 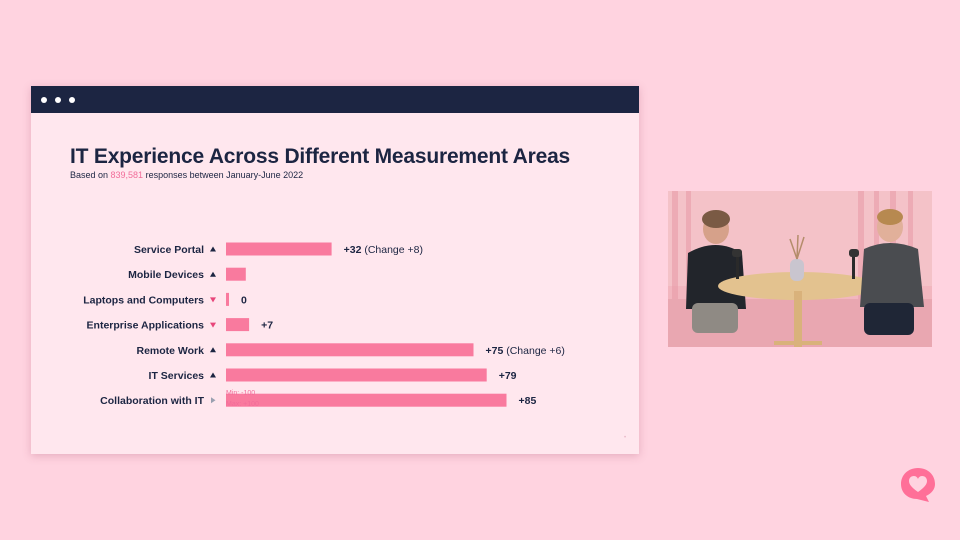 I want to click on heart-speech-bubble-icon, so click(x=918, y=485).